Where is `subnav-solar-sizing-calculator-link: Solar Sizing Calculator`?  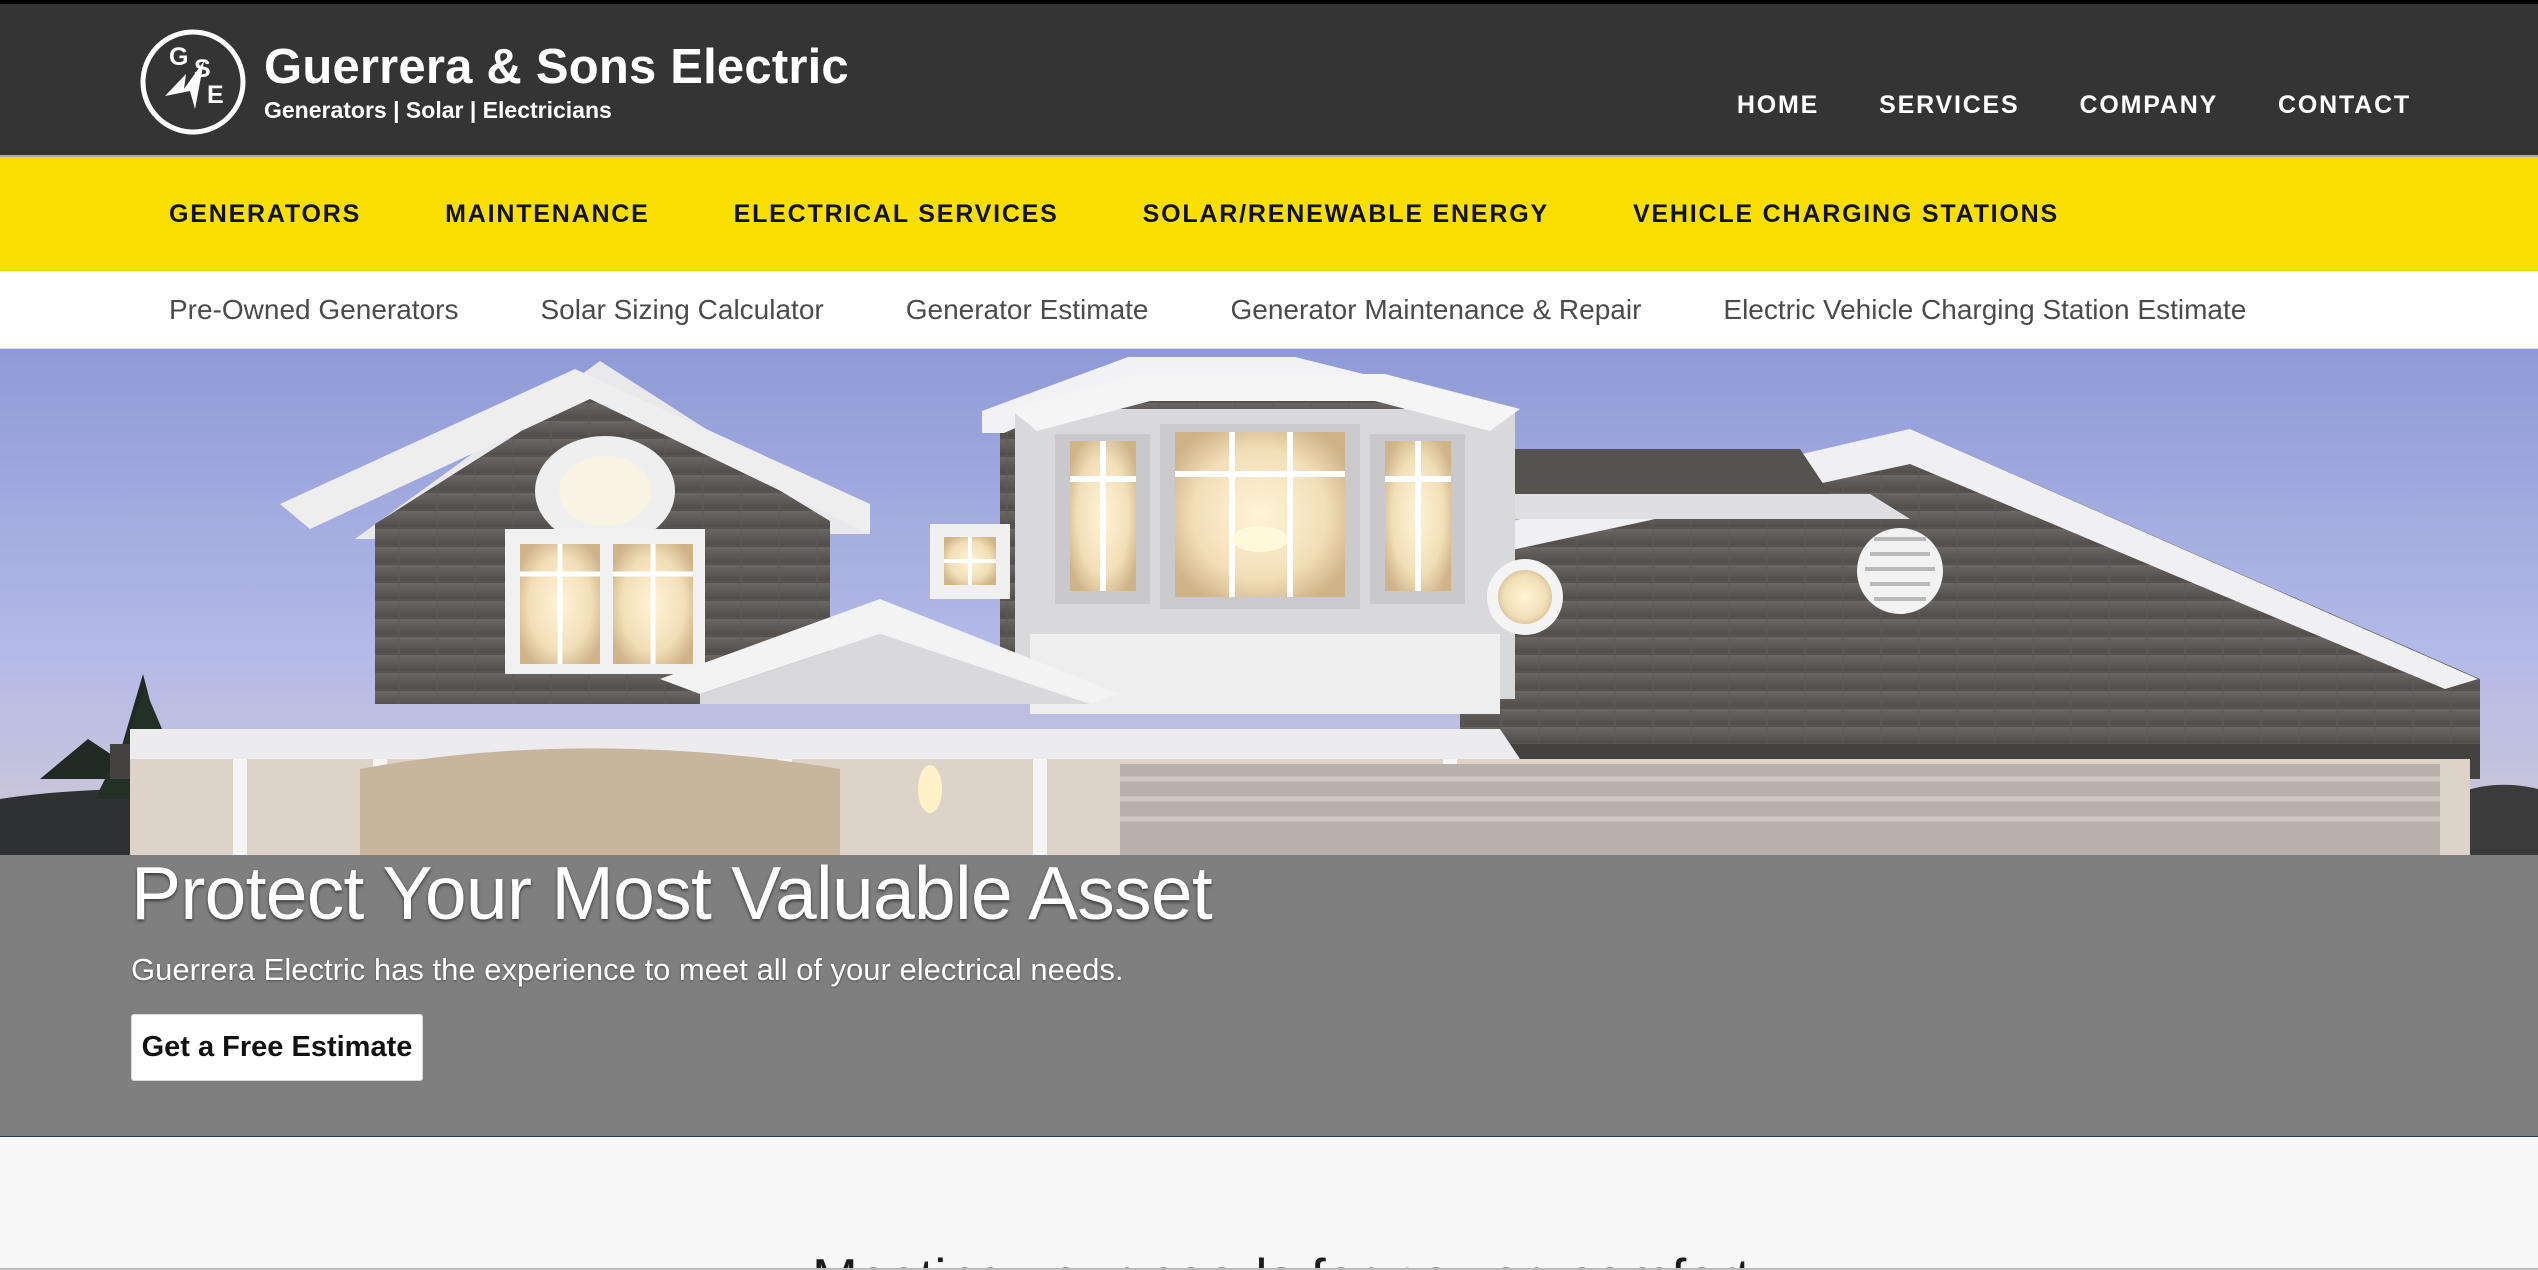 subnav-solar-sizing-calculator-link: Solar Sizing Calculator is located at coordinates (681, 310).